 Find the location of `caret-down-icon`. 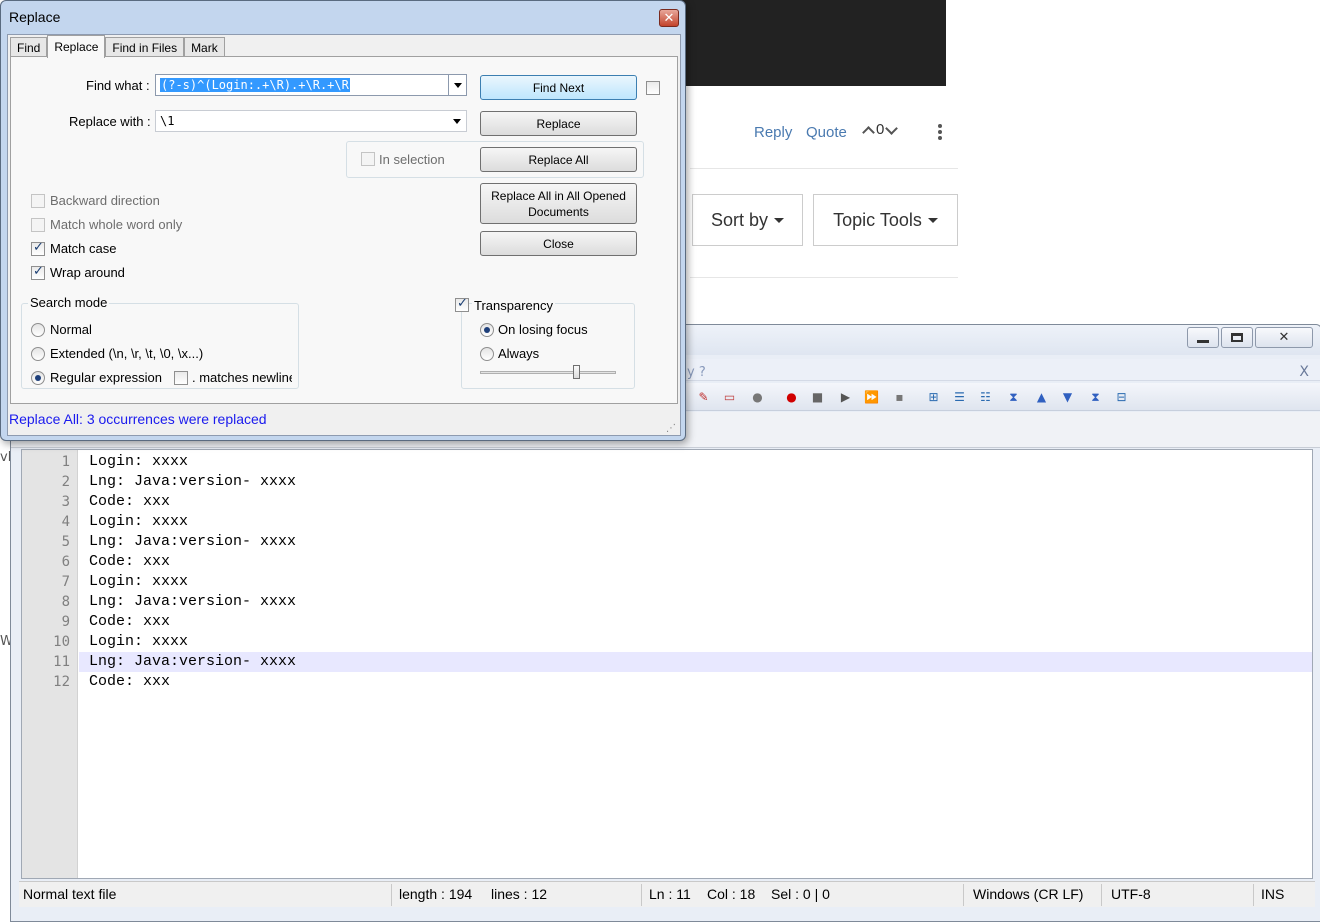

caret-down-icon is located at coordinates (779, 220).